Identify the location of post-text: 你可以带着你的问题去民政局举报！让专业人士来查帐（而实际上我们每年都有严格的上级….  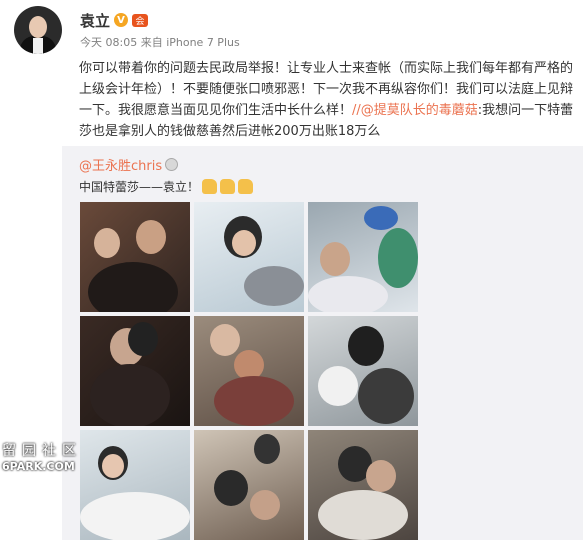
(326, 100).